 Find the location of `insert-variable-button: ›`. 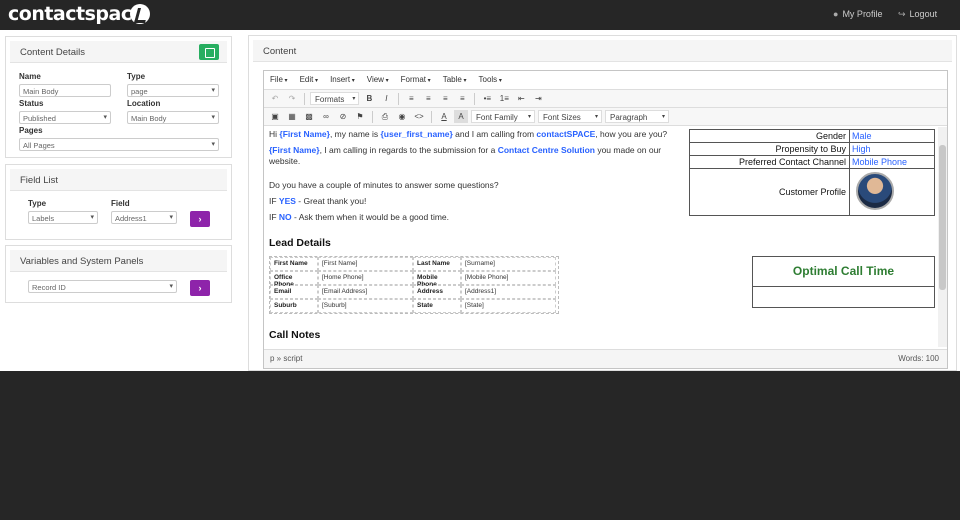

insert-variable-button: › is located at coordinates (200, 288).